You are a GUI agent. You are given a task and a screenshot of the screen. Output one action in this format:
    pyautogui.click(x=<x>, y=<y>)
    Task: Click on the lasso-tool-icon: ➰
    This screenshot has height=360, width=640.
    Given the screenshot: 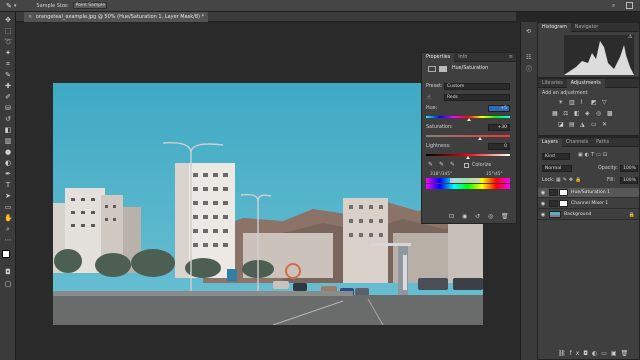 What is the action you would take?
    pyautogui.click(x=8, y=42)
    